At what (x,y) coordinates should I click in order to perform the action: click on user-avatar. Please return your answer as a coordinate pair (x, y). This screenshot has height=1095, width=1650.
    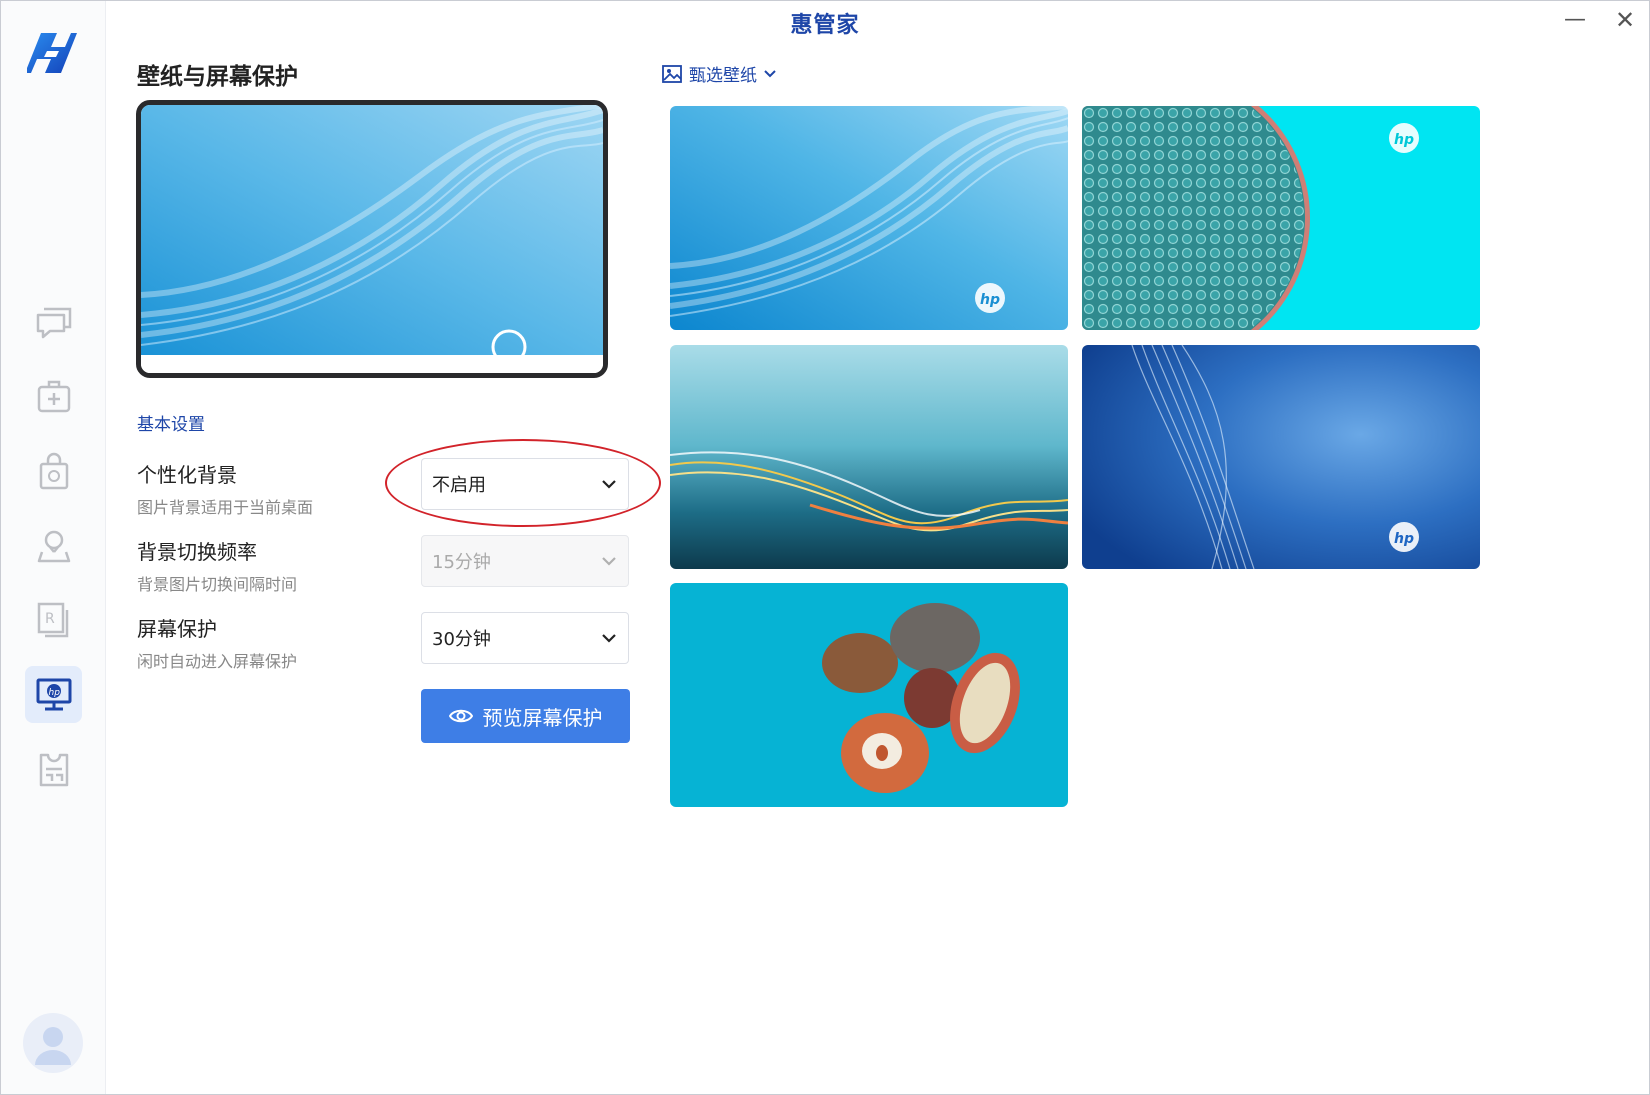
    Looking at the image, I should click on (53, 1043).